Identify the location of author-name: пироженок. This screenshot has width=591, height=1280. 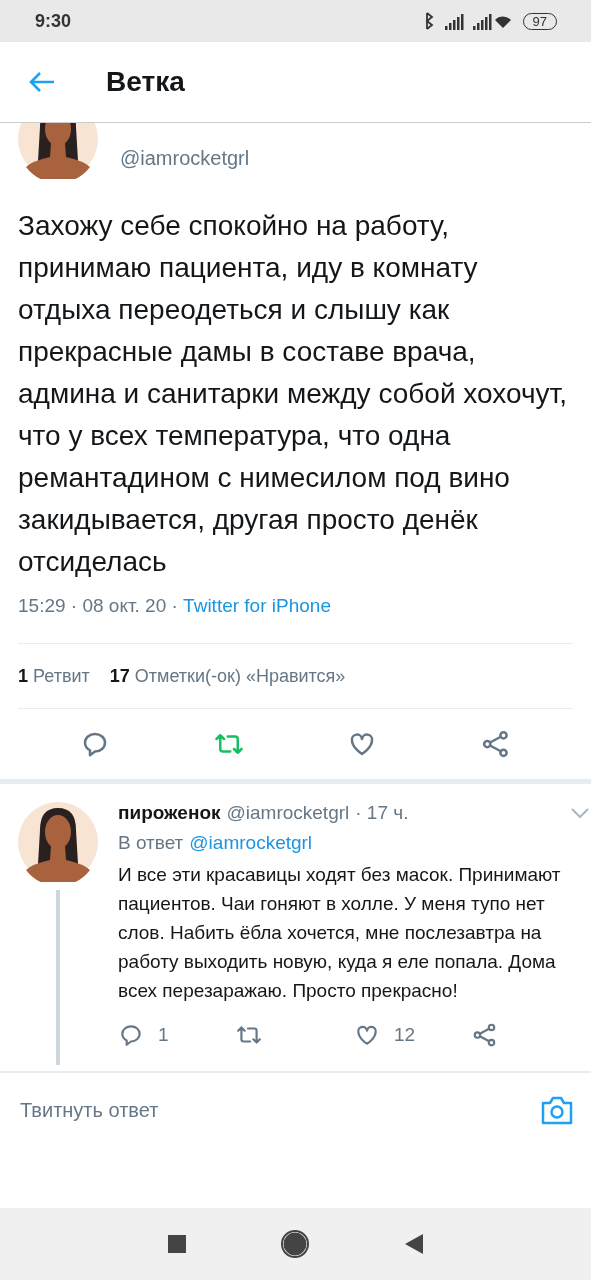
(169, 813).